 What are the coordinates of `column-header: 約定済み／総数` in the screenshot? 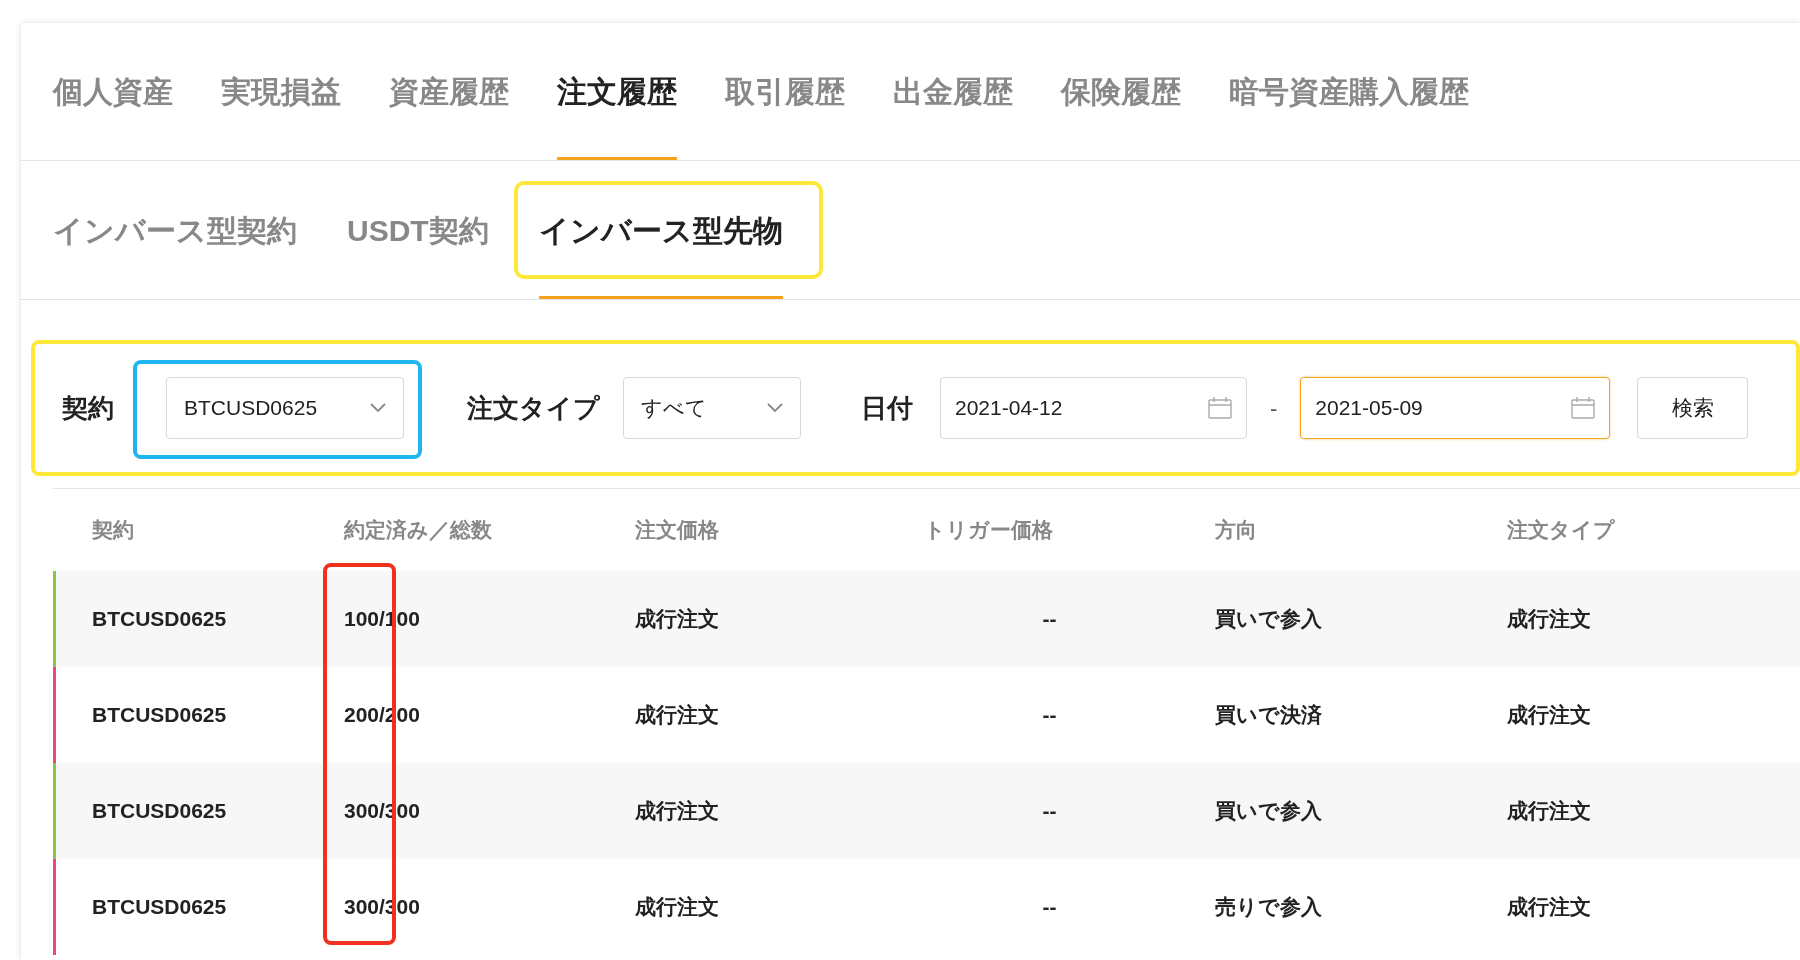 It's located at (418, 530).